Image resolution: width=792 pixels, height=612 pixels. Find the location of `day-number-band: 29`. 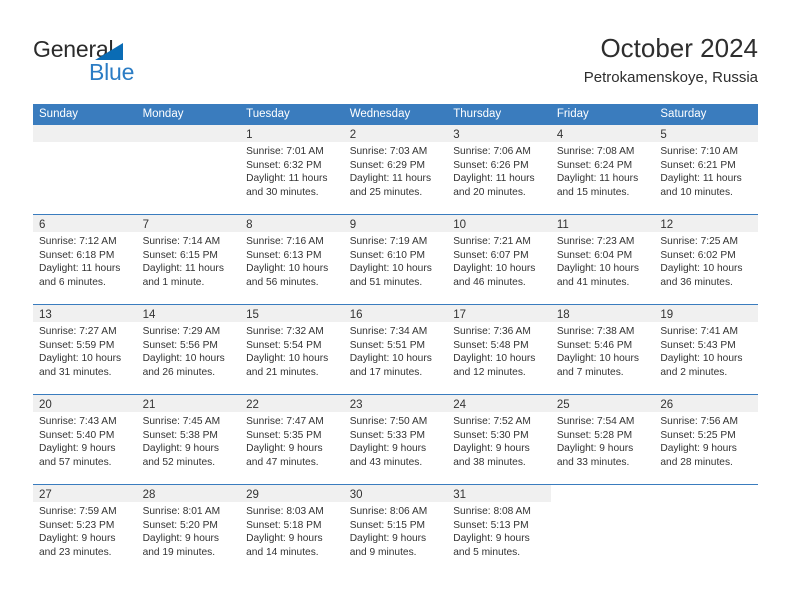

day-number-band: 29 is located at coordinates (292, 493).